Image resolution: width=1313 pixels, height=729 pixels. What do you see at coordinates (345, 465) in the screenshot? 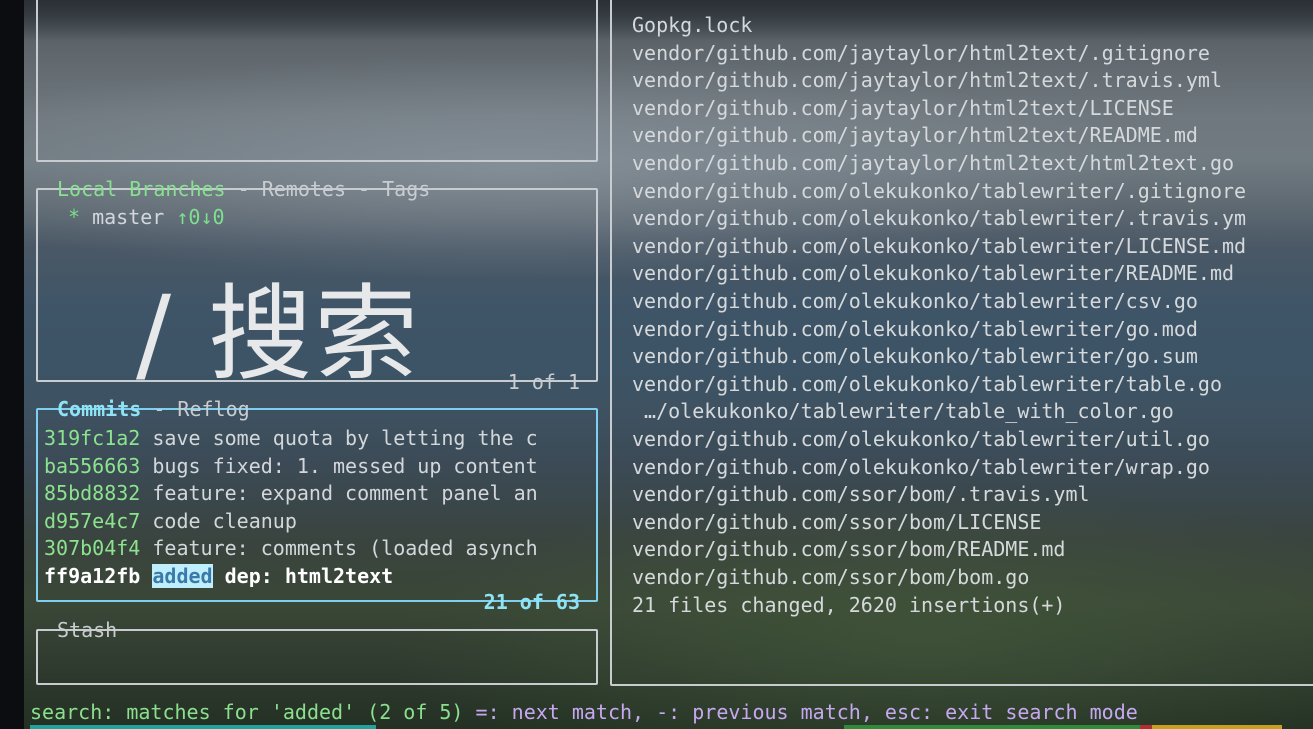
I see `commit-message: bugs fixed: 1. messed up content` at bounding box center [345, 465].